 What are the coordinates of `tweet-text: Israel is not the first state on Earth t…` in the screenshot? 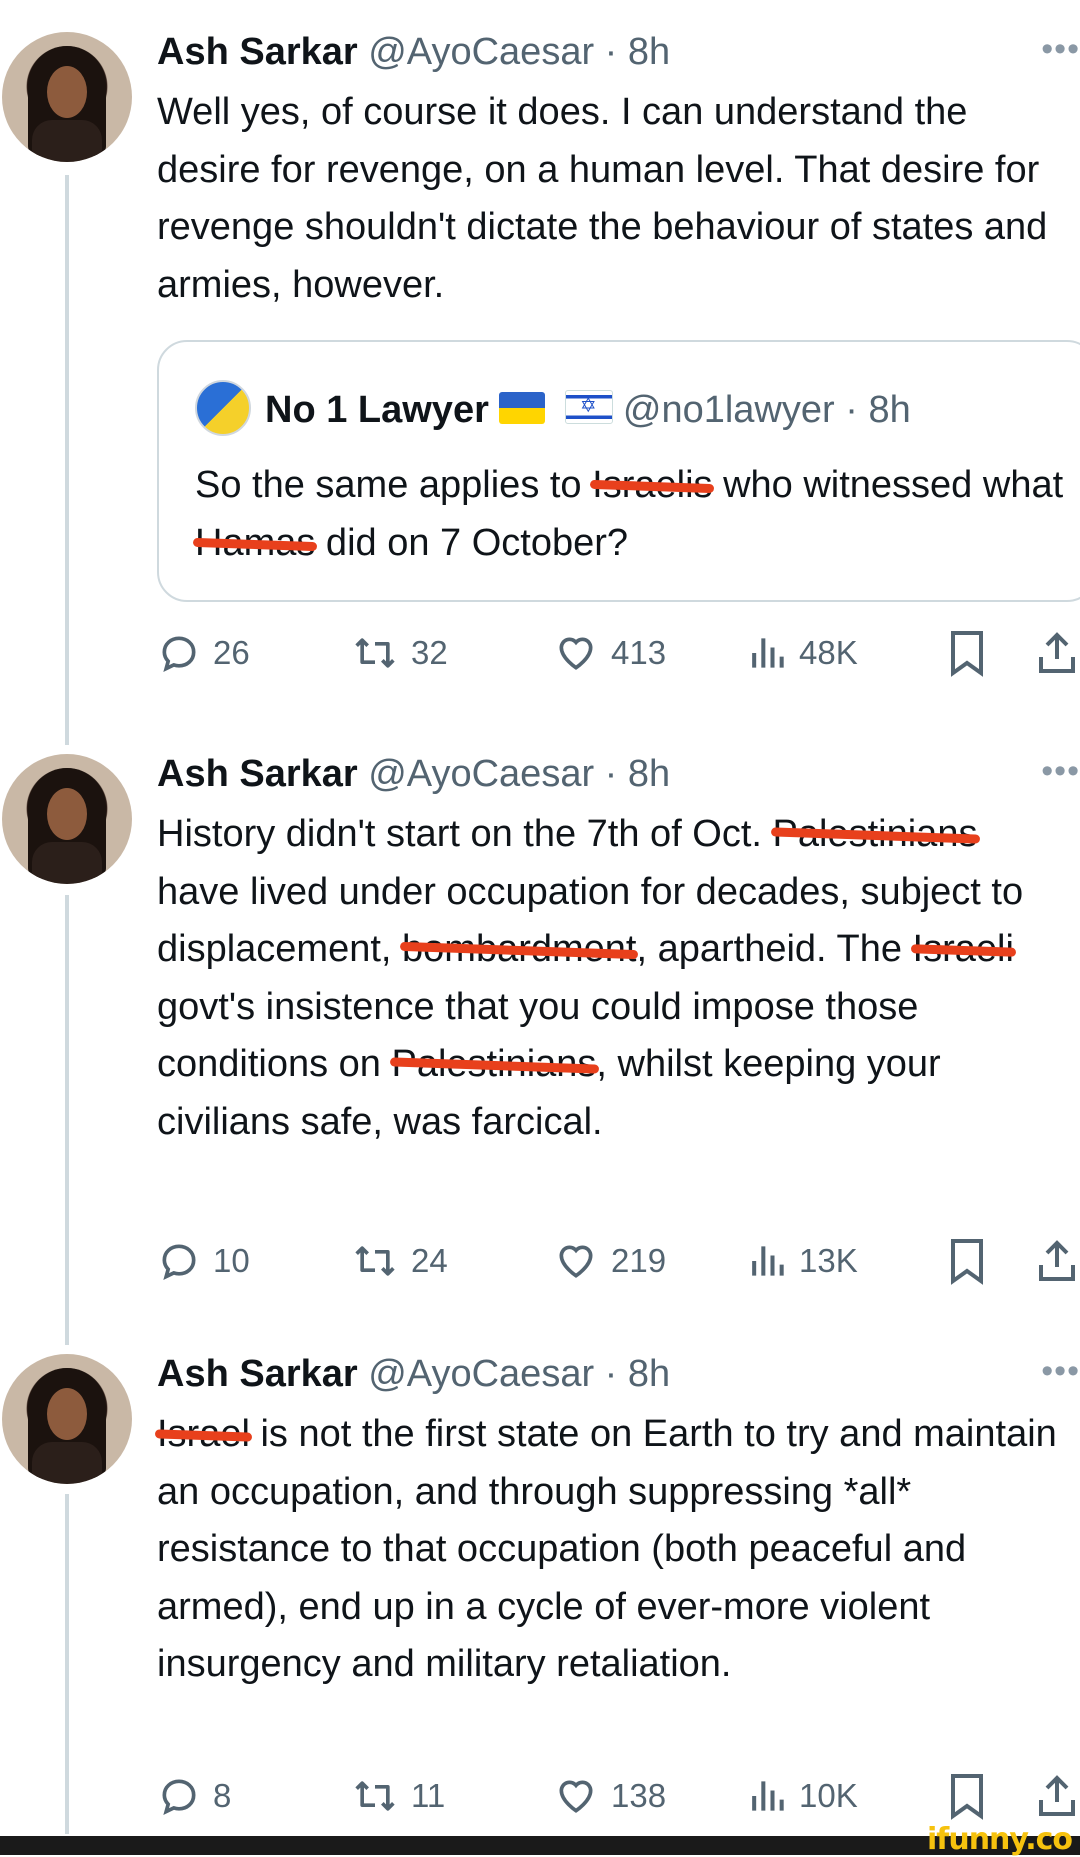 It's located at (607, 1549).